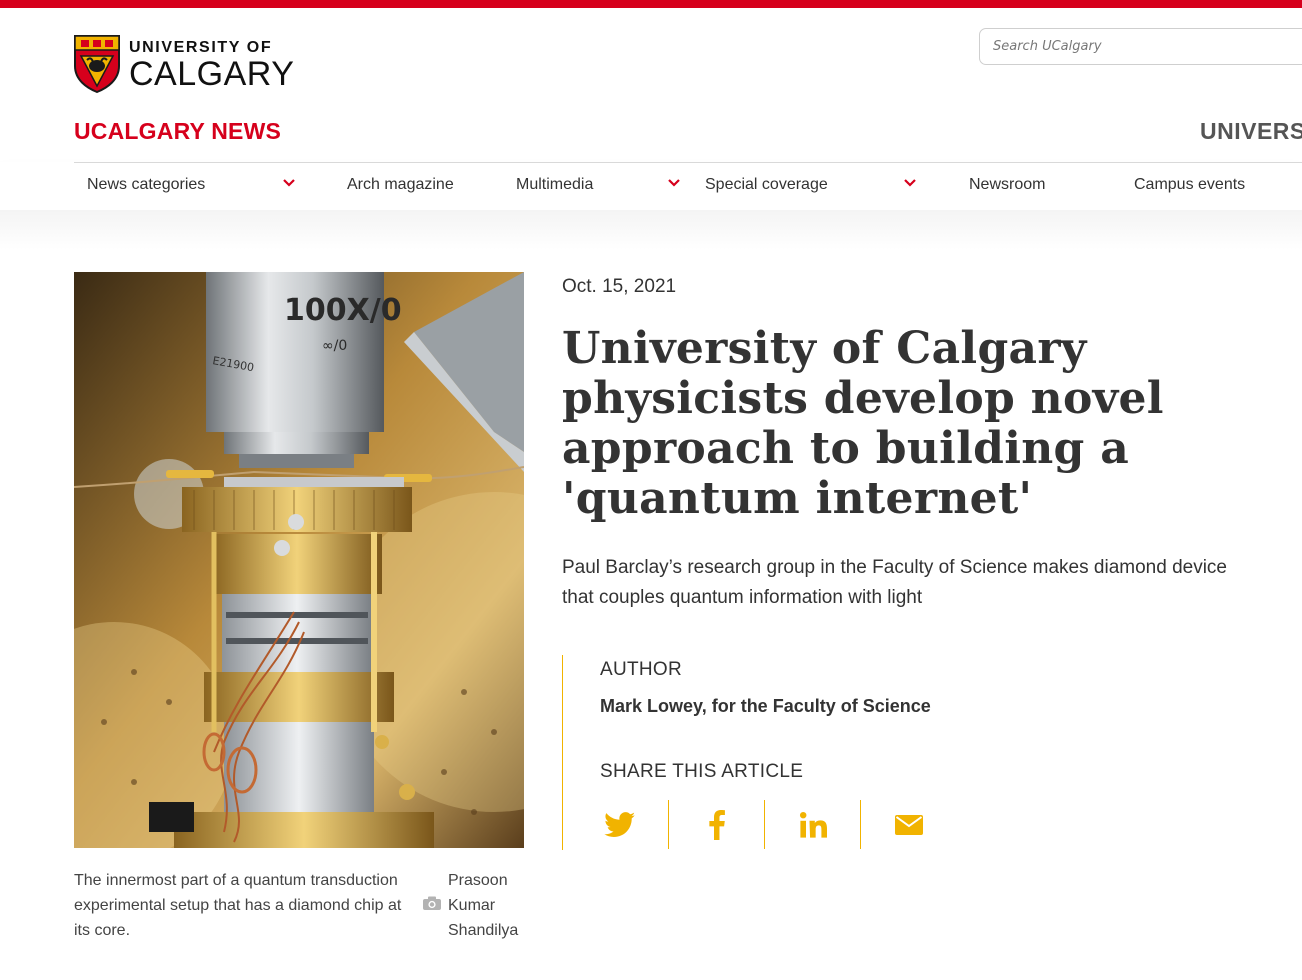 The width and height of the screenshot is (1302, 980). I want to click on header-shadow-band, so click(651, 230).